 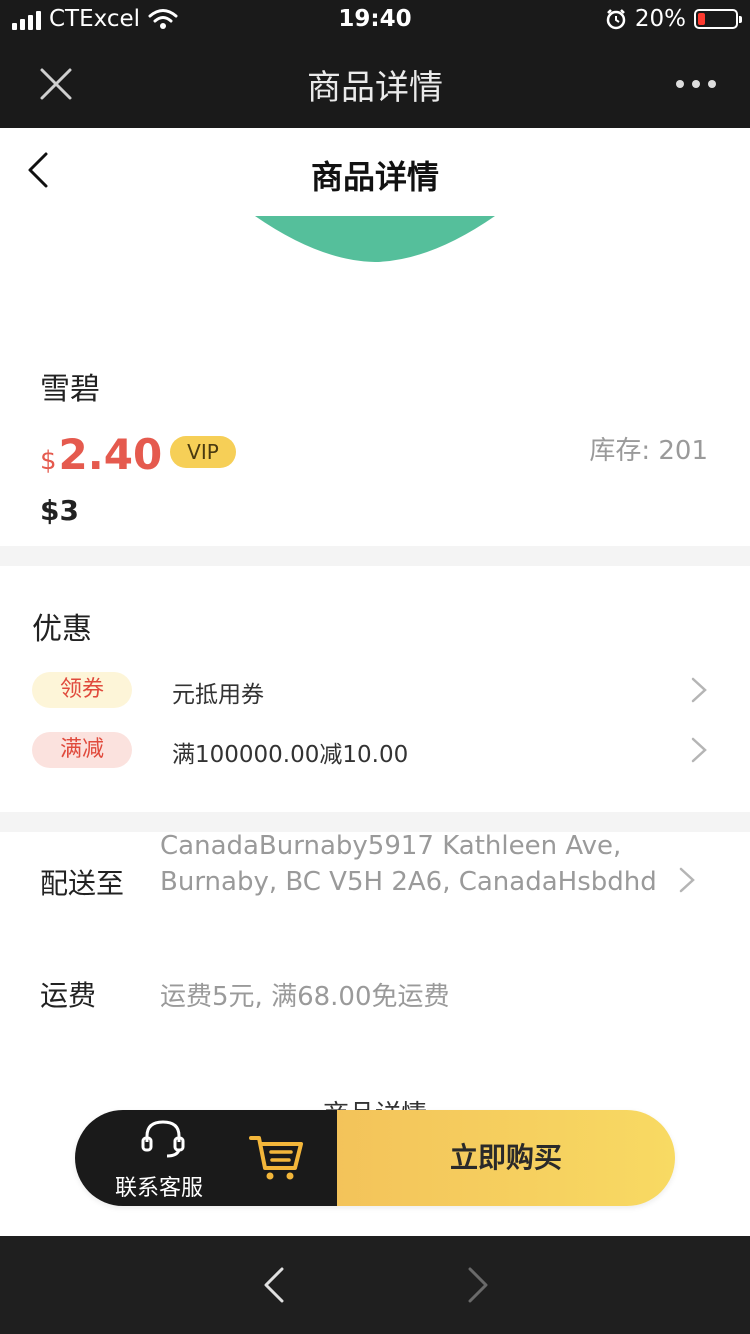 I want to click on browser-bottom-bar, so click(x=375, y=1285).